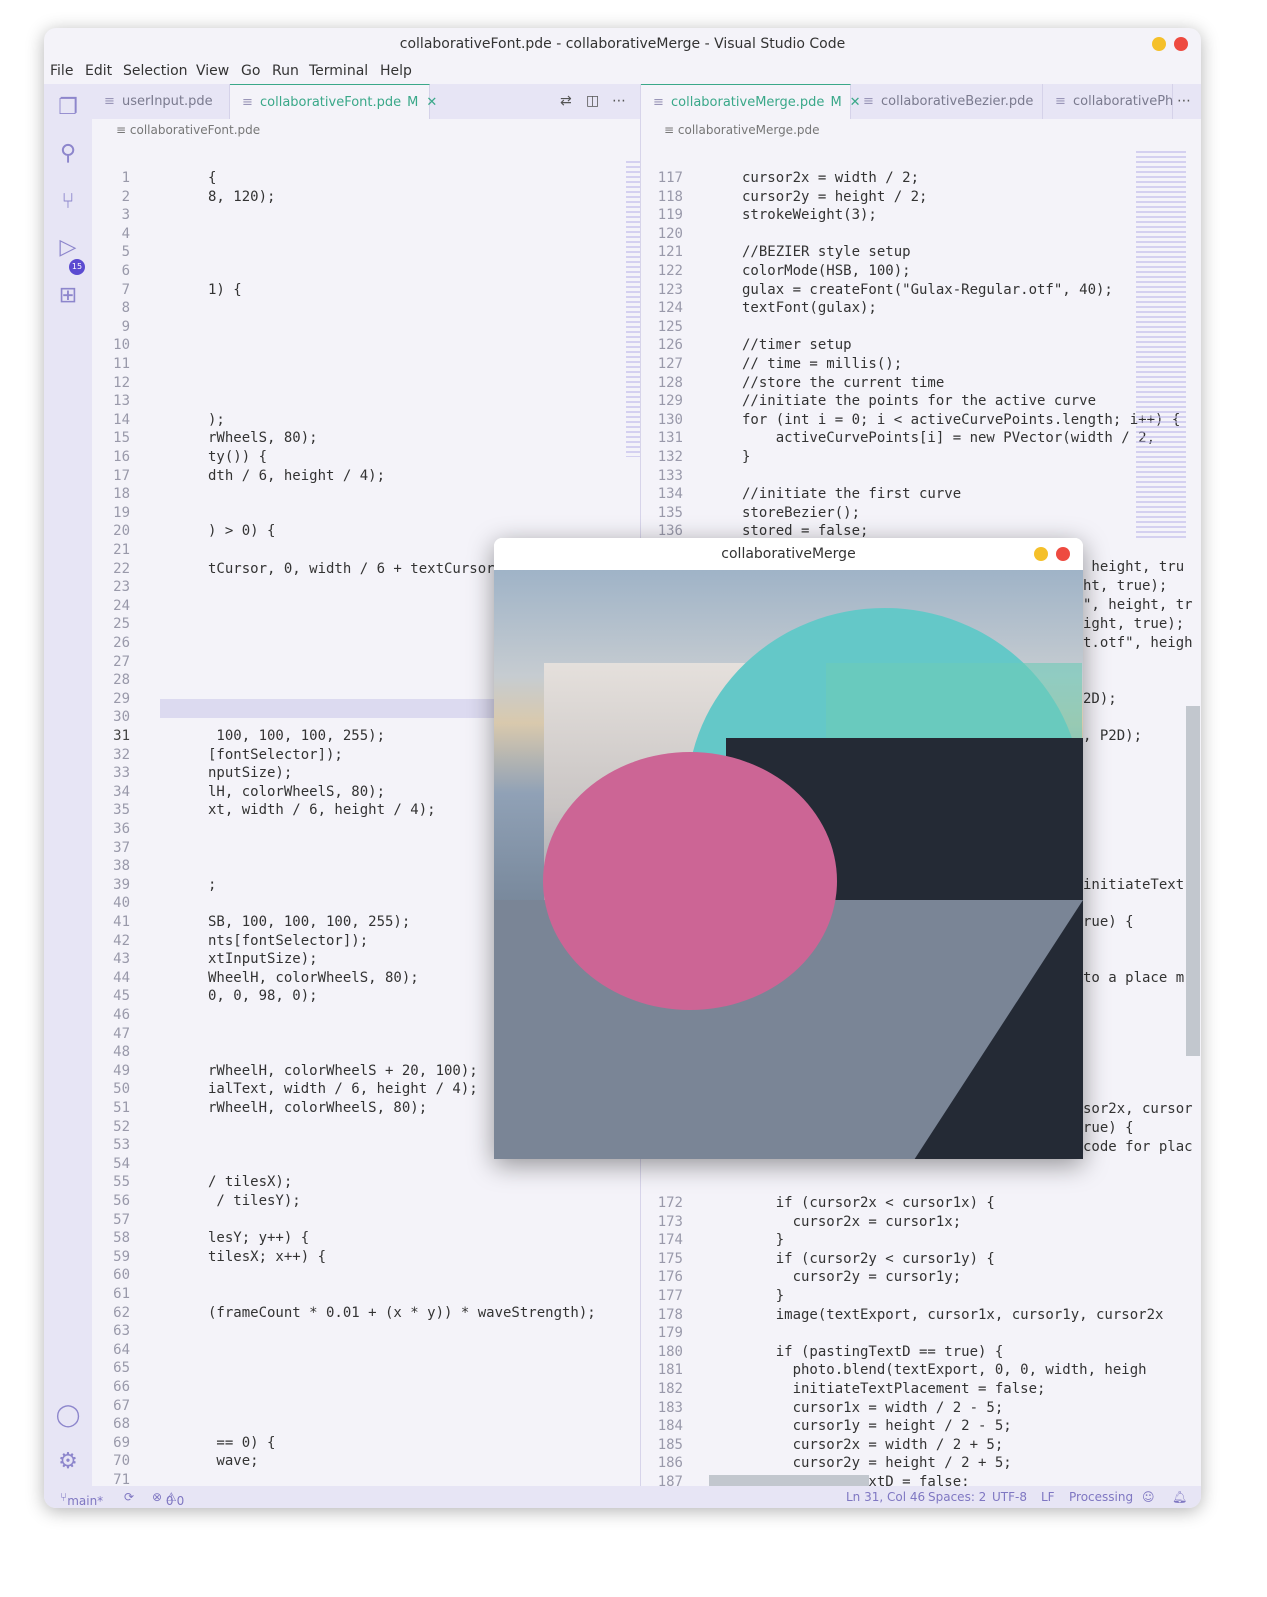 This screenshot has width=1267, height=1597. What do you see at coordinates (1009, 1497) in the screenshot?
I see `encoding: UTF-8` at bounding box center [1009, 1497].